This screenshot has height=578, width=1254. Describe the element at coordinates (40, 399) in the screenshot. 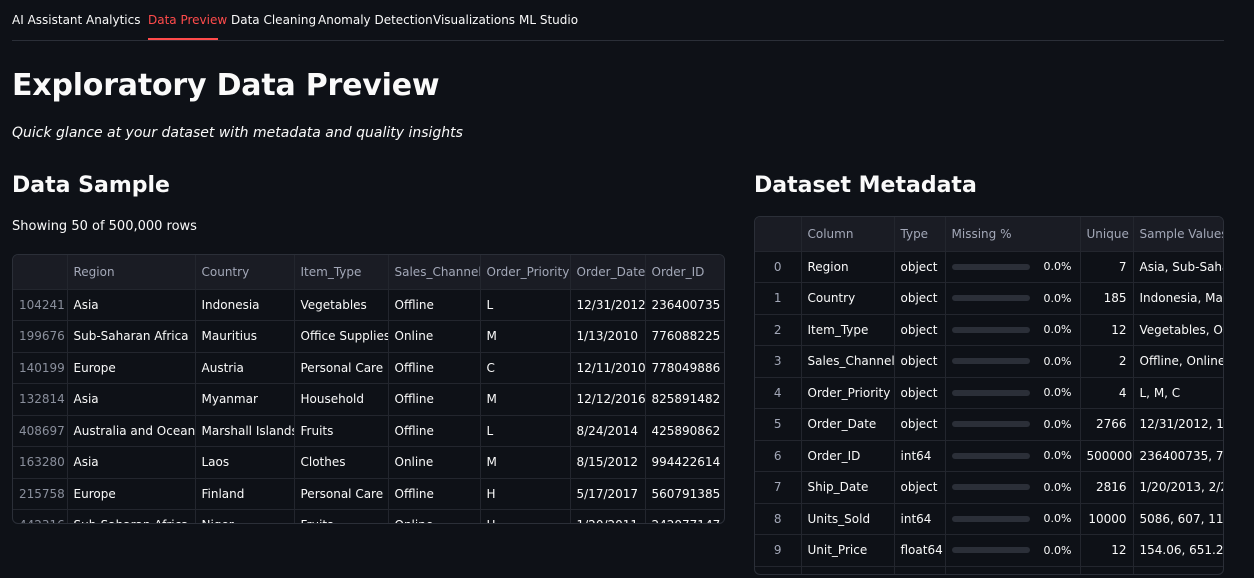

I see `row-index: 132814` at that location.